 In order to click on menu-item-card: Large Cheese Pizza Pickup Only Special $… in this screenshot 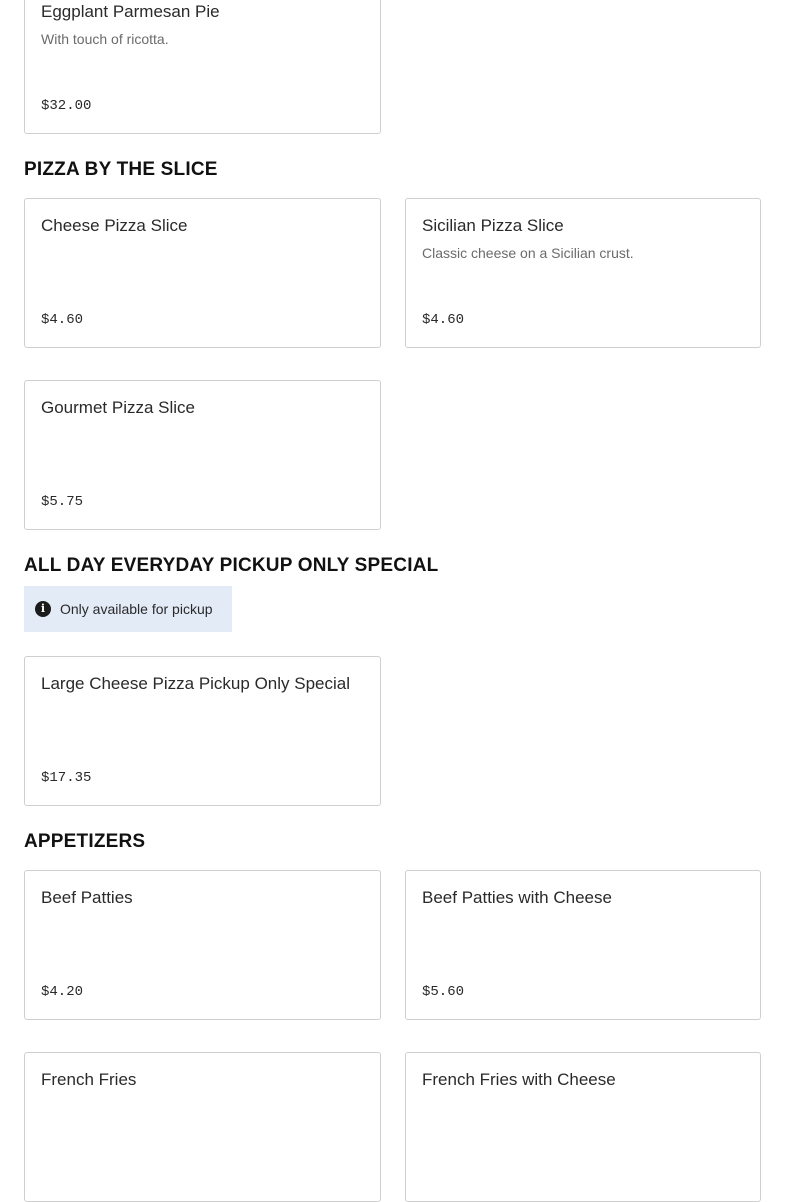, I will do `click(202, 731)`.